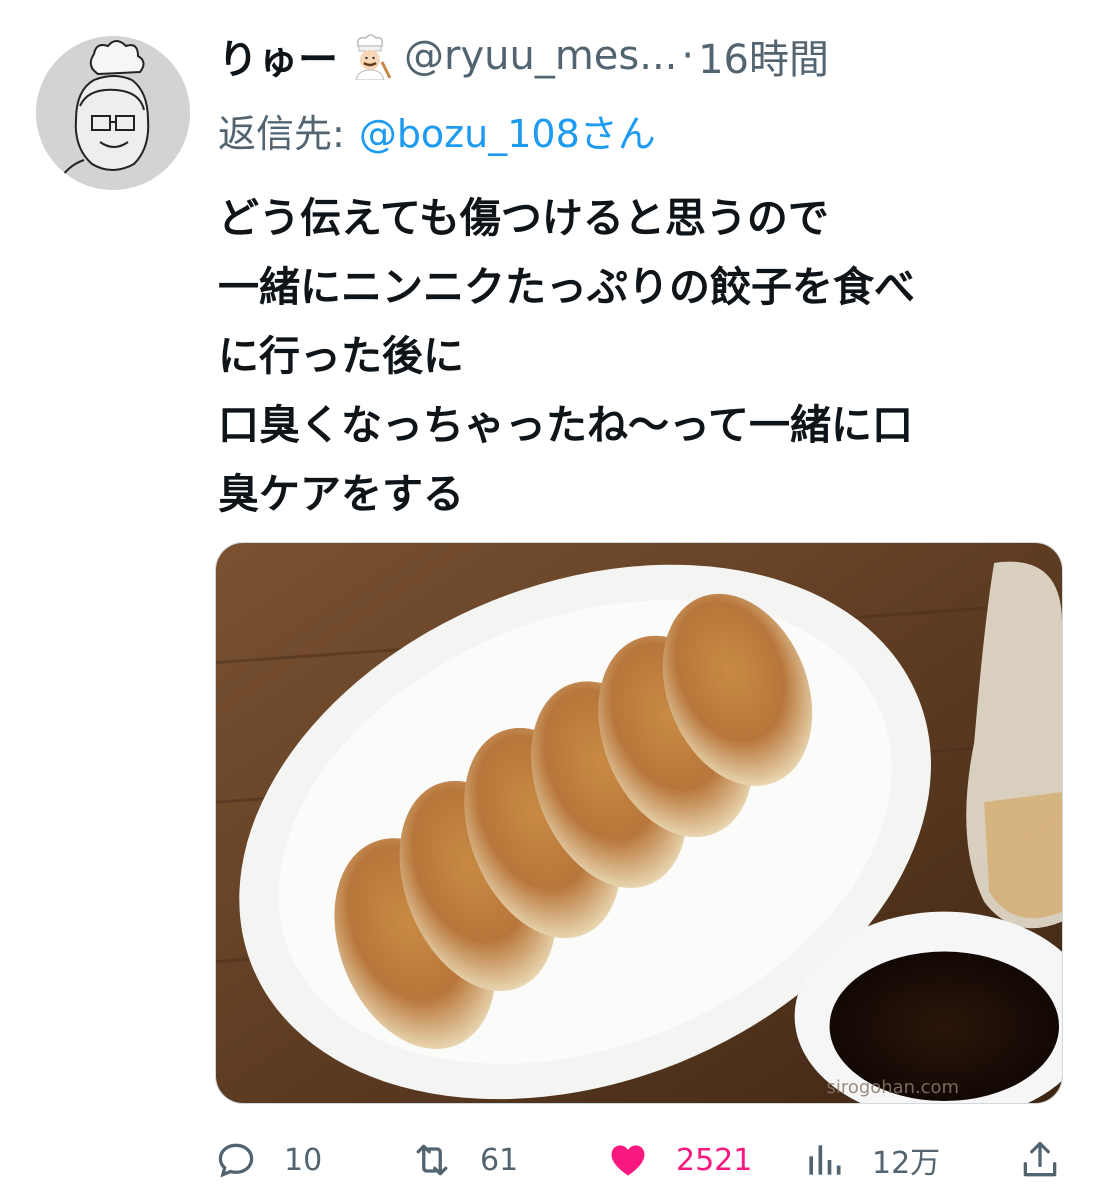  What do you see at coordinates (236, 1160) in the screenshot?
I see `reply-icon` at bounding box center [236, 1160].